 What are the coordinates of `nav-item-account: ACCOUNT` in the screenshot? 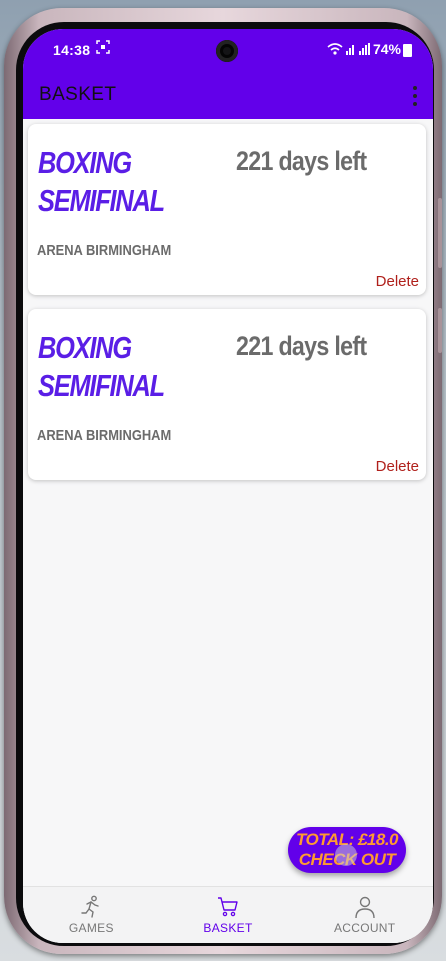 It's located at (364, 915).